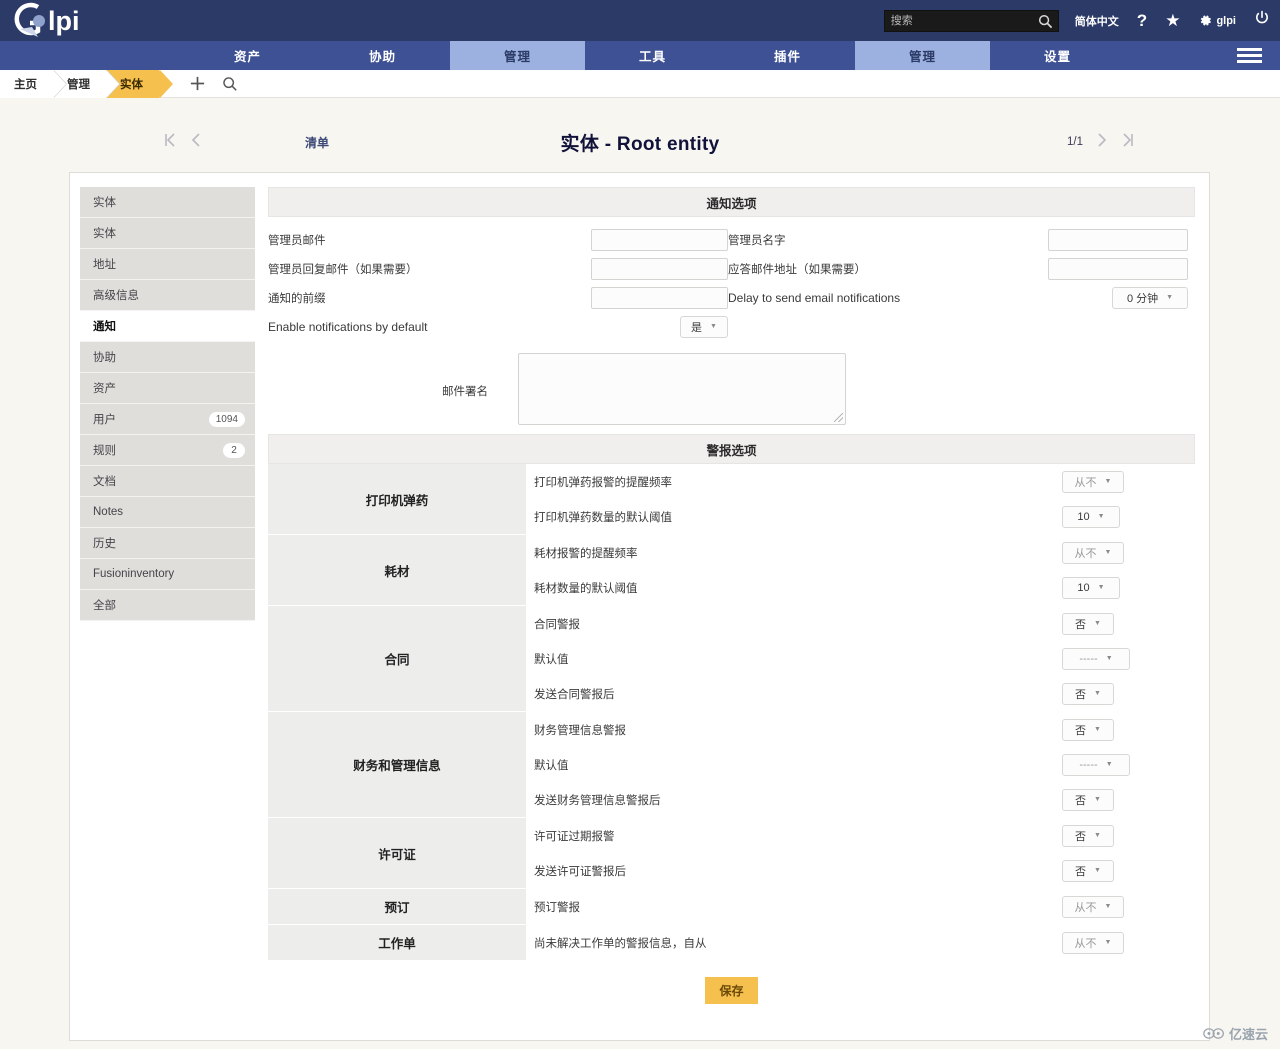 This screenshot has width=1280, height=1049. I want to click on search-input, so click(971, 20).